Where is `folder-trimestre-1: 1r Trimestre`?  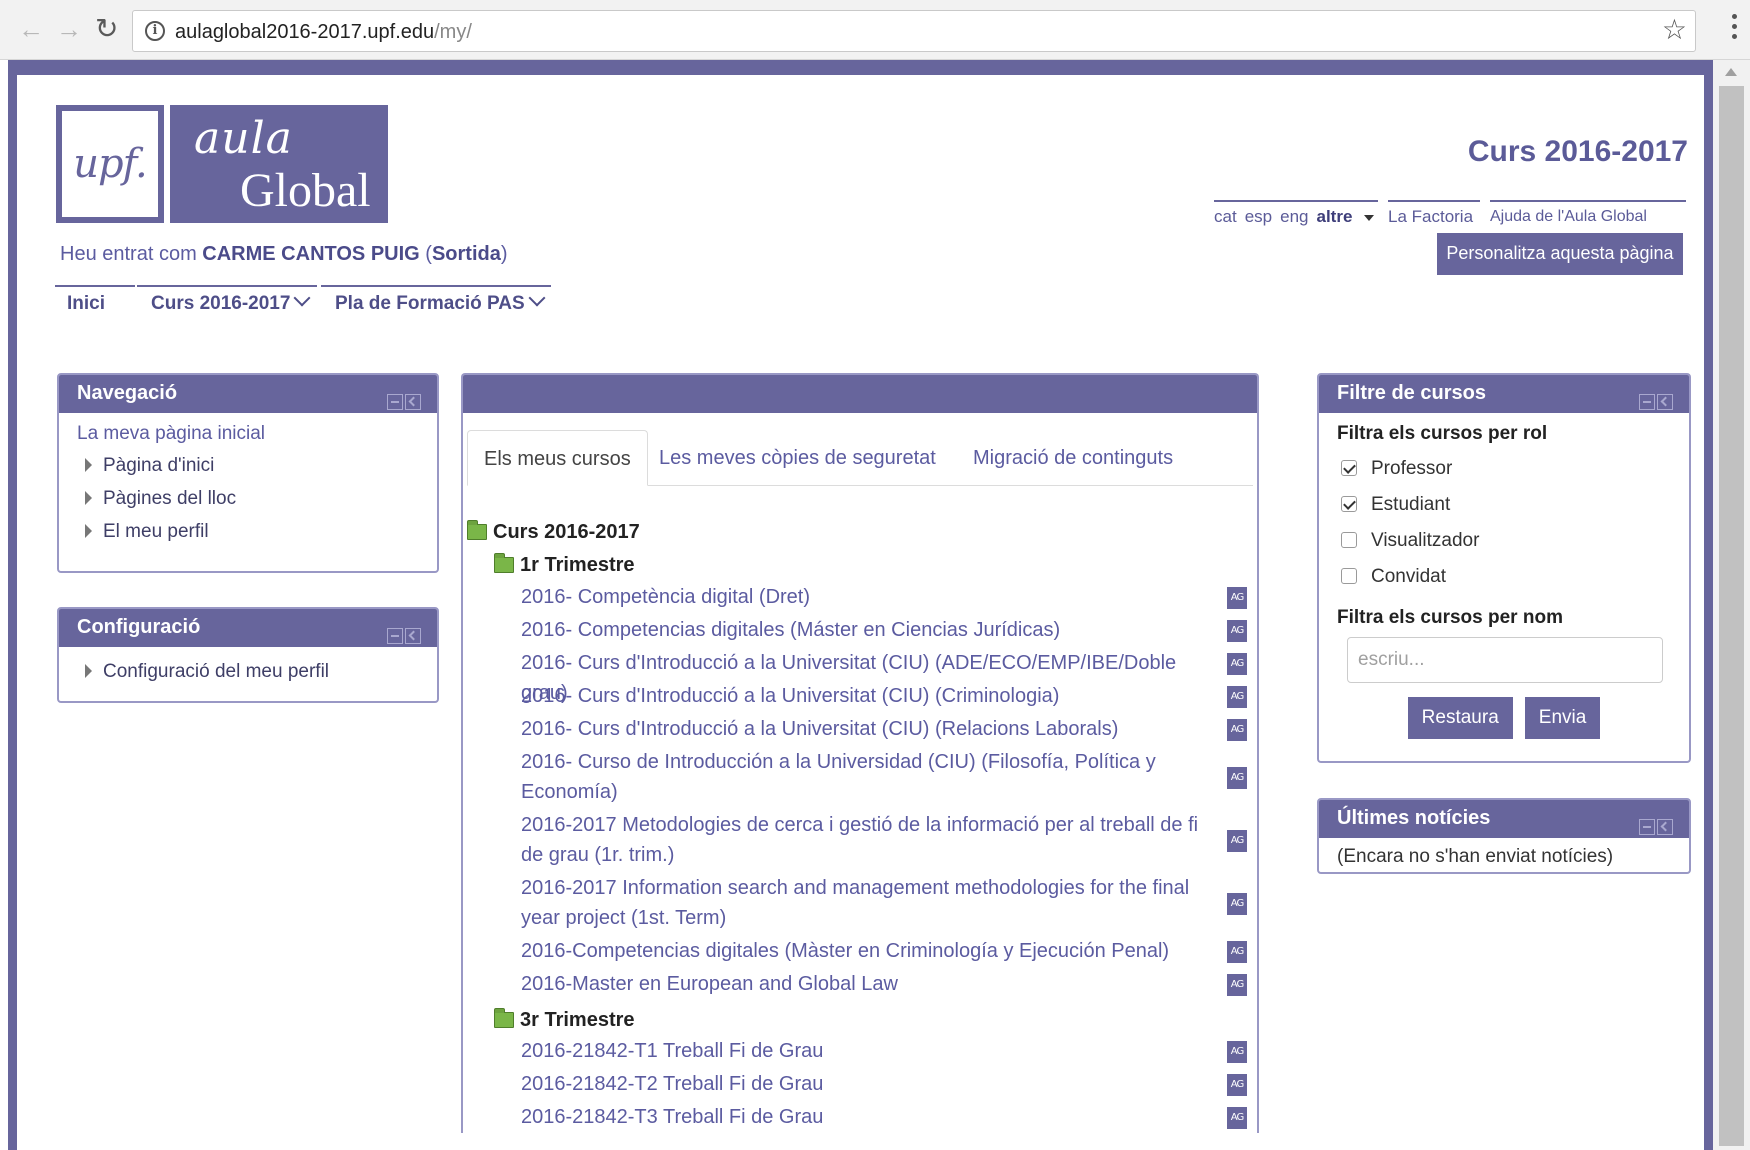
folder-trimestre-1: 1r Trimestre is located at coordinates (564, 565).